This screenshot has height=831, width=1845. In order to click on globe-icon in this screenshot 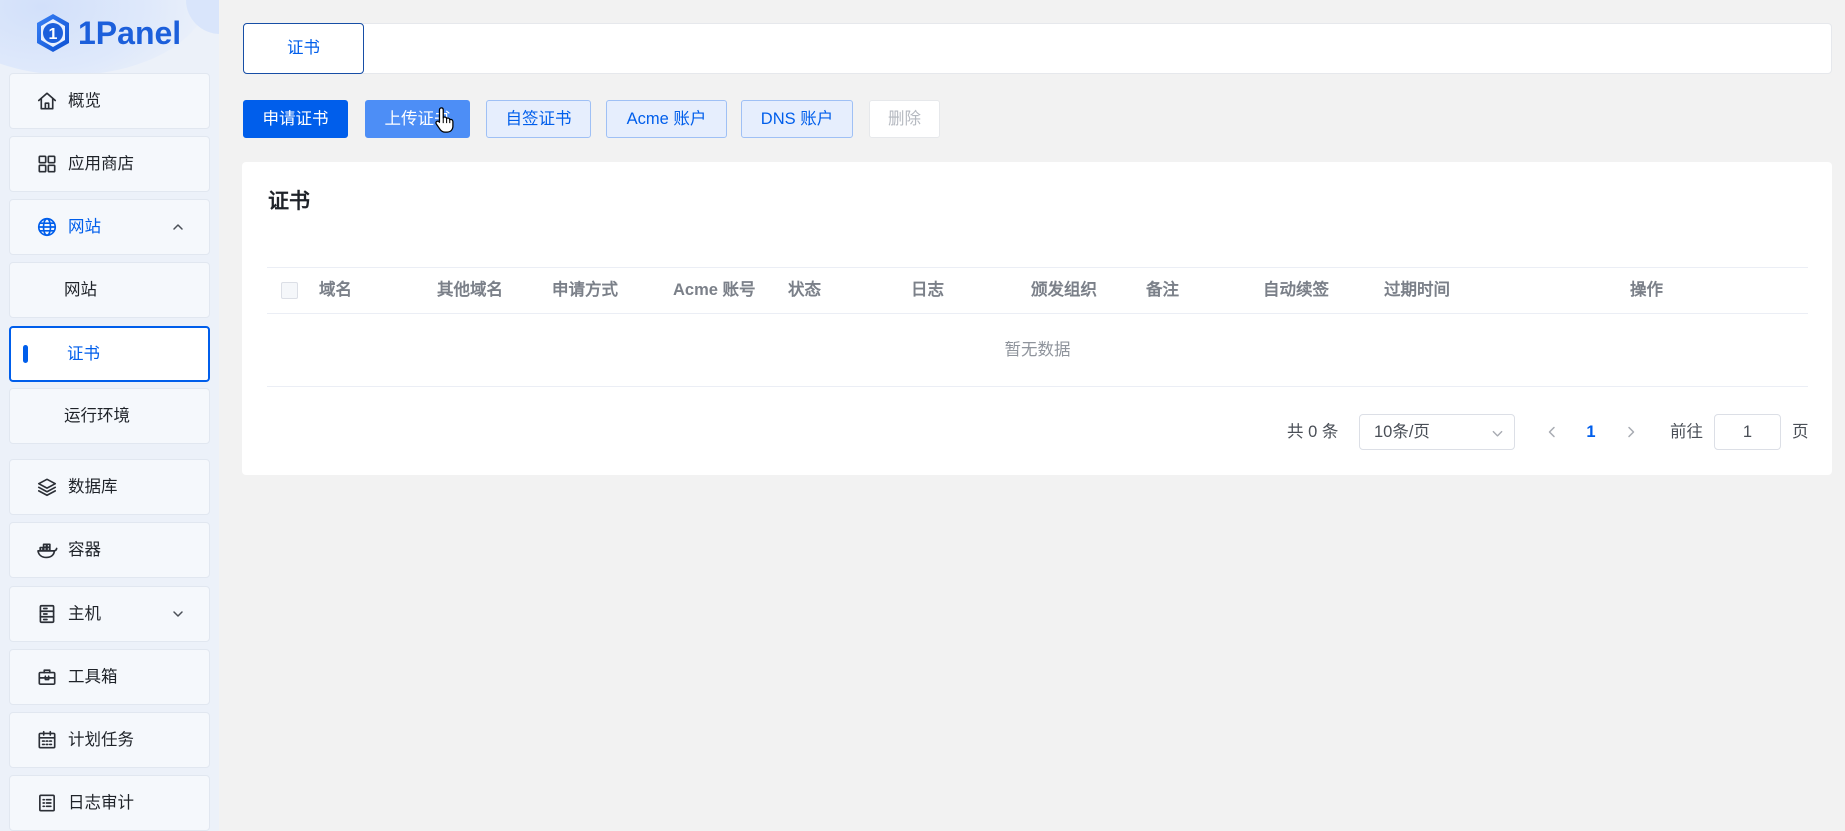, I will do `click(47, 227)`.